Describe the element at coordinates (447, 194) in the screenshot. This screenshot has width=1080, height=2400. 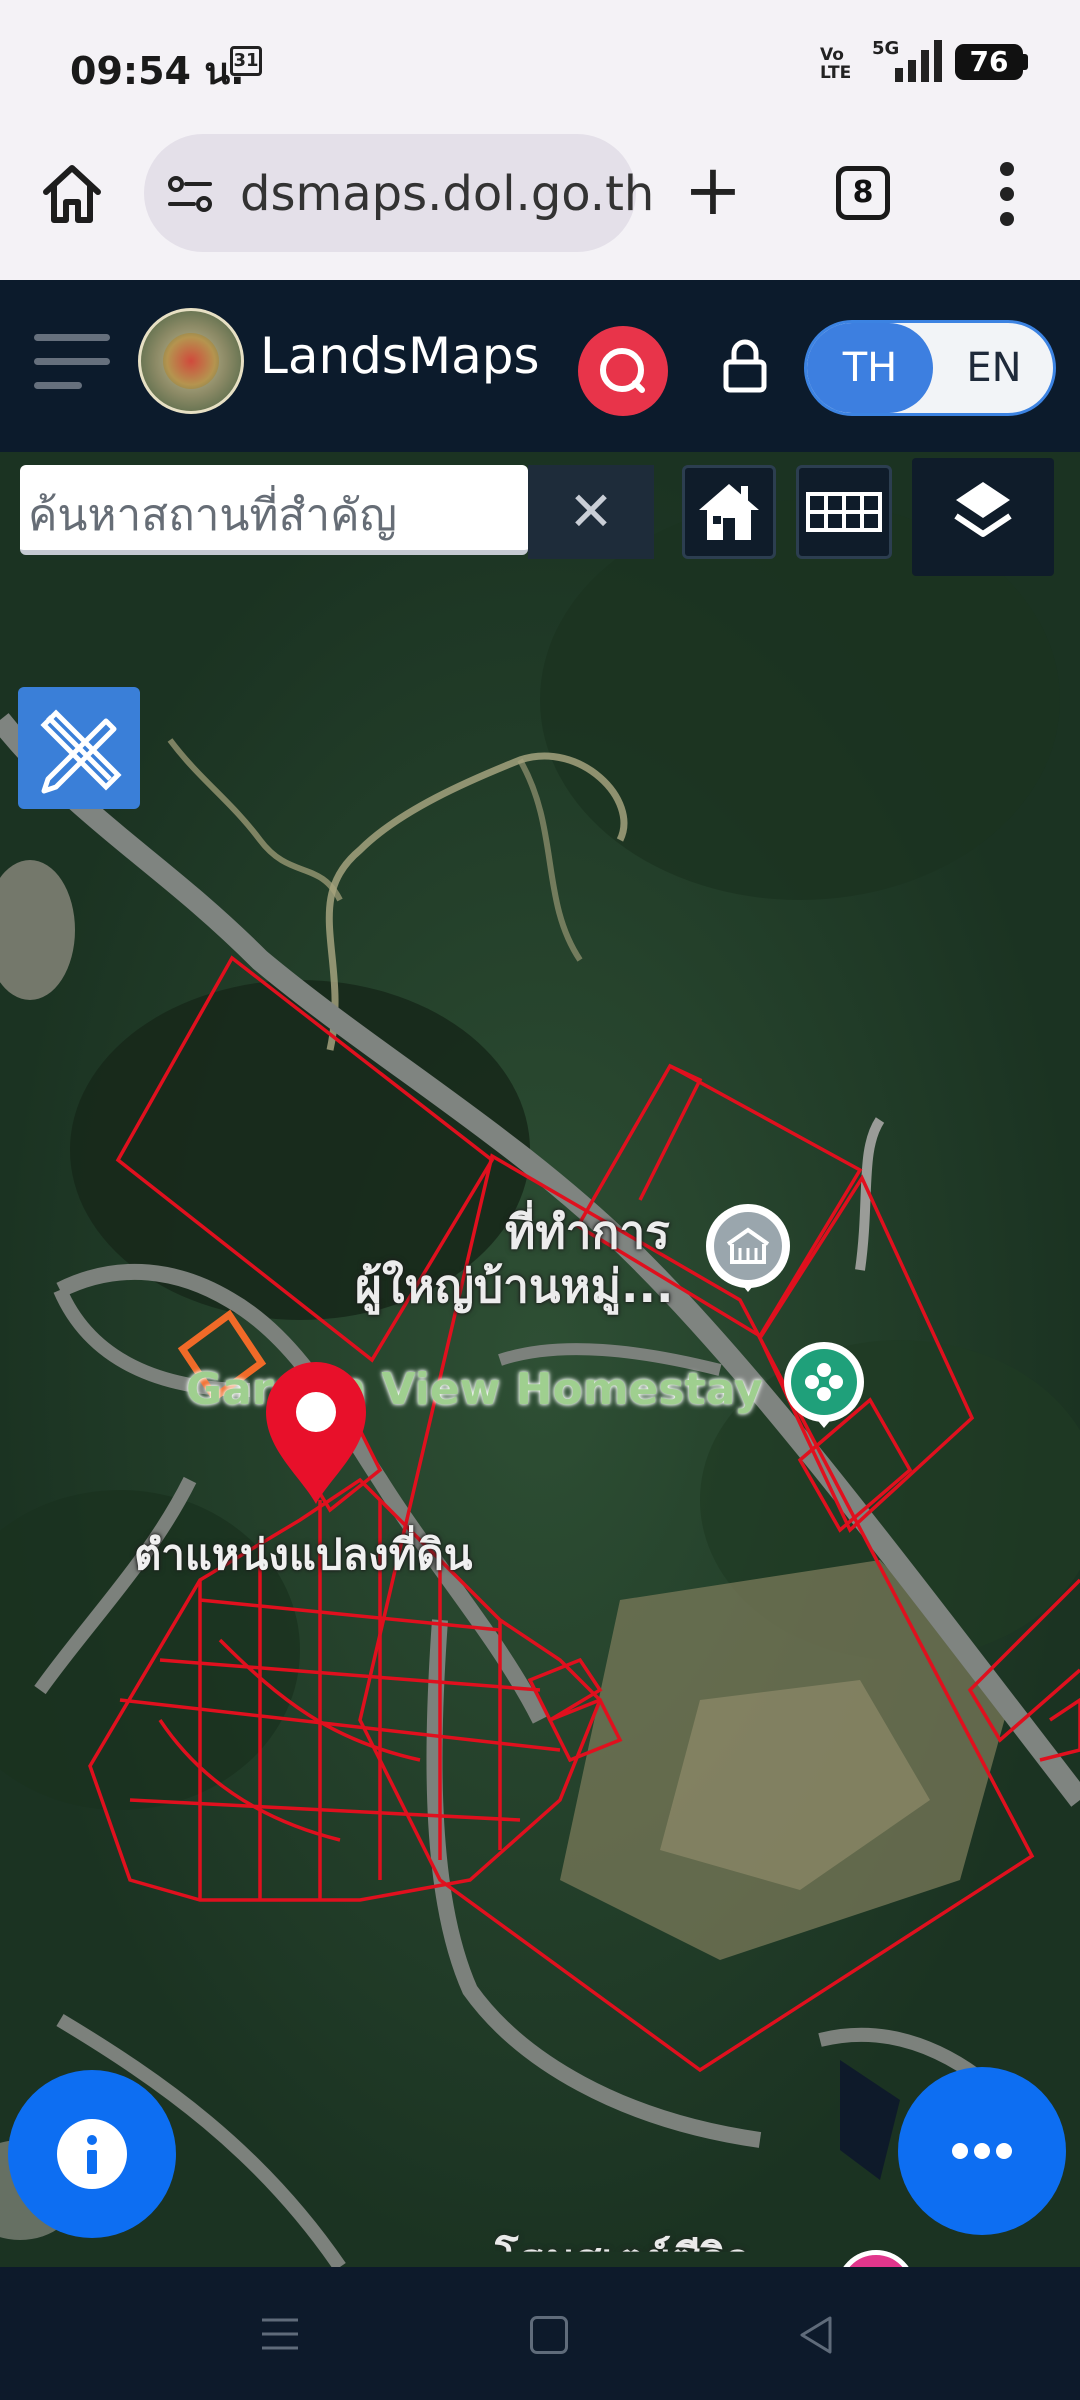
I see `url-text: dsmaps.dol.go.th` at that location.